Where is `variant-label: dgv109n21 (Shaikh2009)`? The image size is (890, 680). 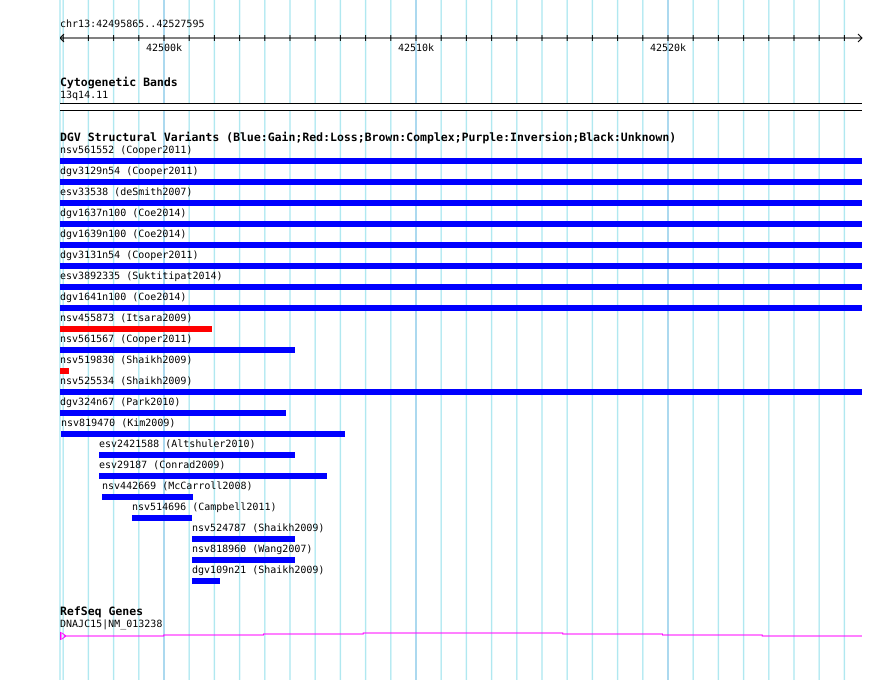 variant-label: dgv109n21 (Shaikh2009) is located at coordinates (258, 570).